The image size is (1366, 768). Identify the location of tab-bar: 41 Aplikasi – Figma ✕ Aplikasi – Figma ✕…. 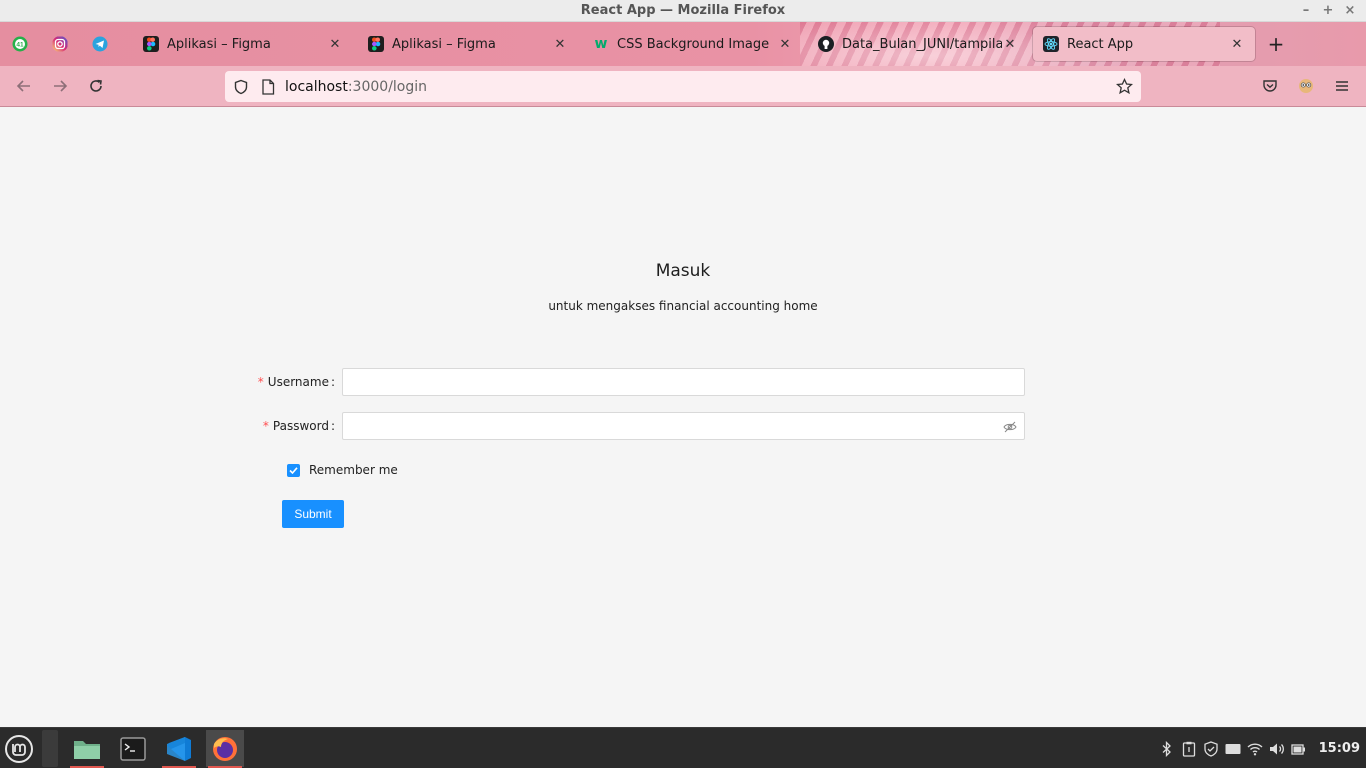
(683, 64).